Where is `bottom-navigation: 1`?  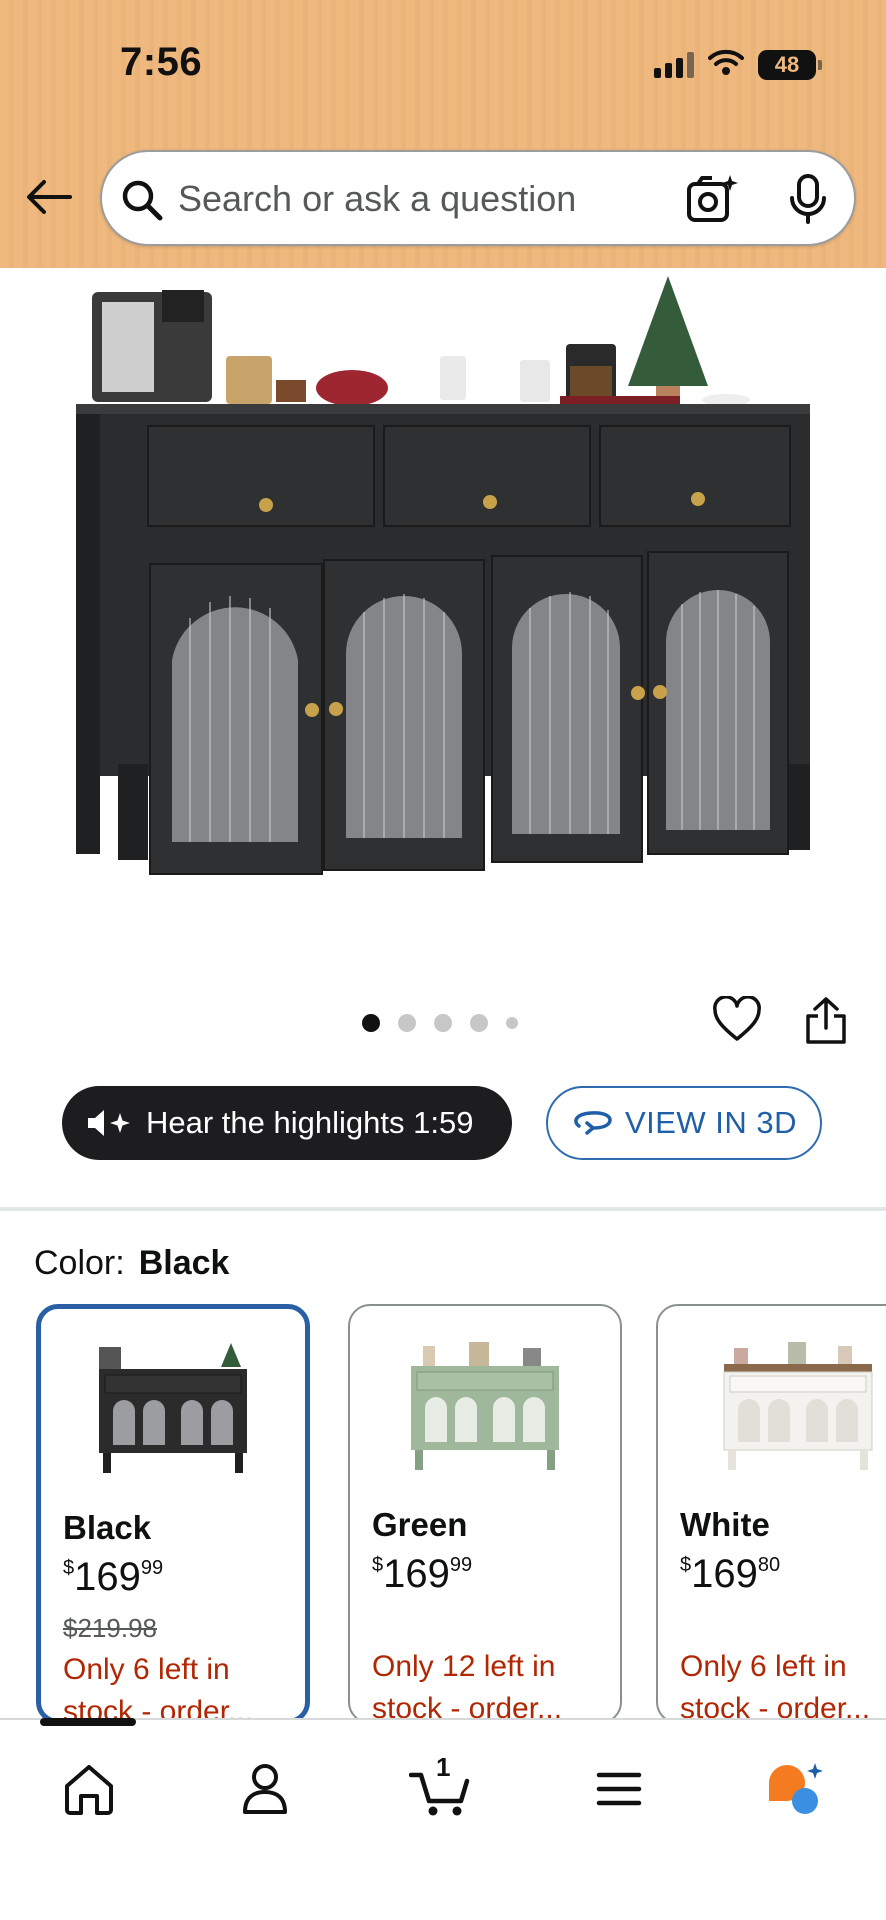 bottom-navigation: 1 is located at coordinates (443, 1819).